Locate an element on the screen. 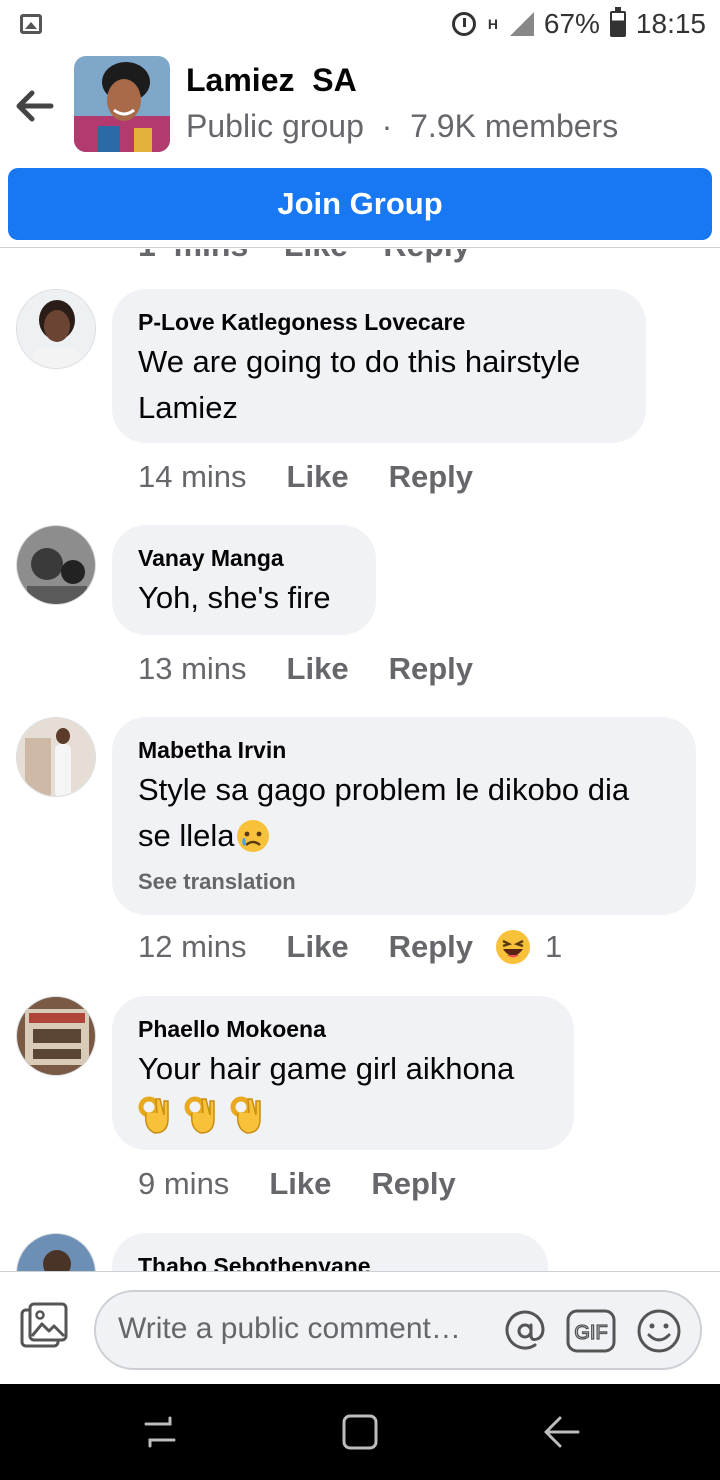 This screenshot has width=720, height=1480. comment-input: Write a public comment… GIF is located at coordinates (398, 1330).